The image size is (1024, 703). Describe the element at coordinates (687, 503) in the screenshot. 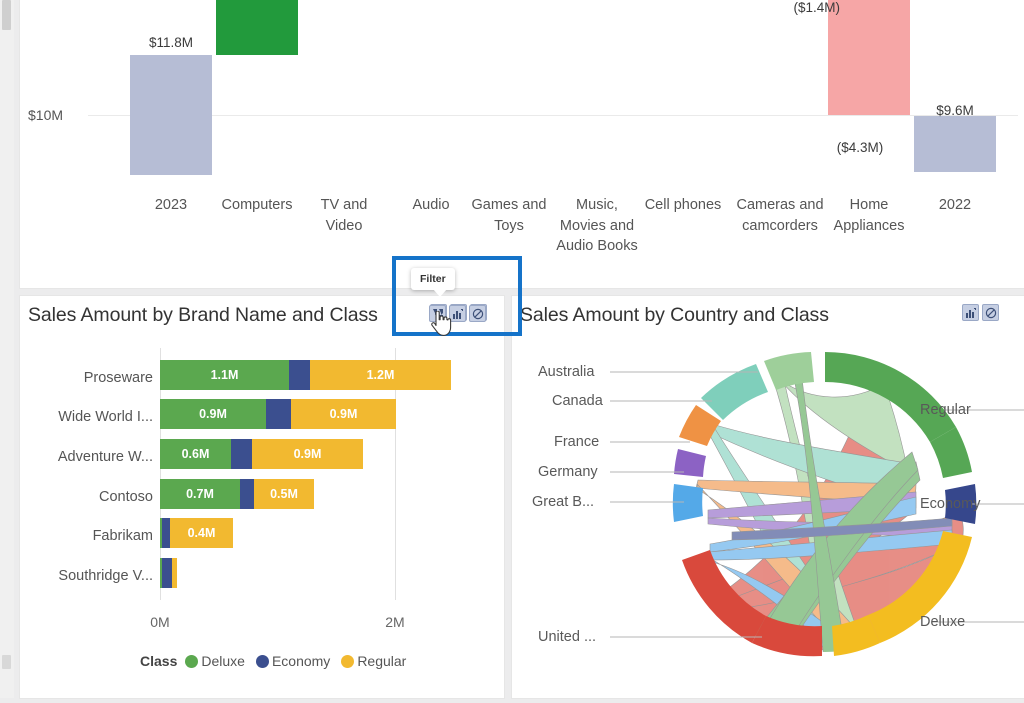

I see `chord-arc-great-britain` at that location.